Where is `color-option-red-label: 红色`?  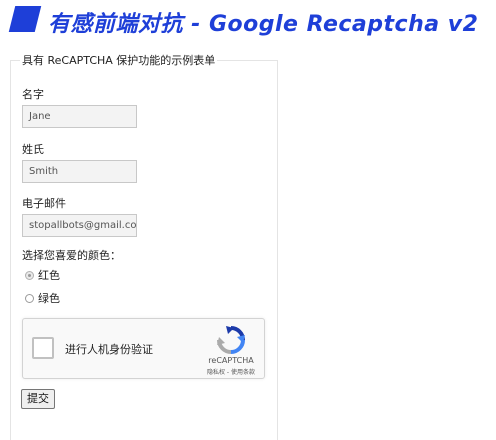
color-option-red-label: 红色 is located at coordinates (49, 275).